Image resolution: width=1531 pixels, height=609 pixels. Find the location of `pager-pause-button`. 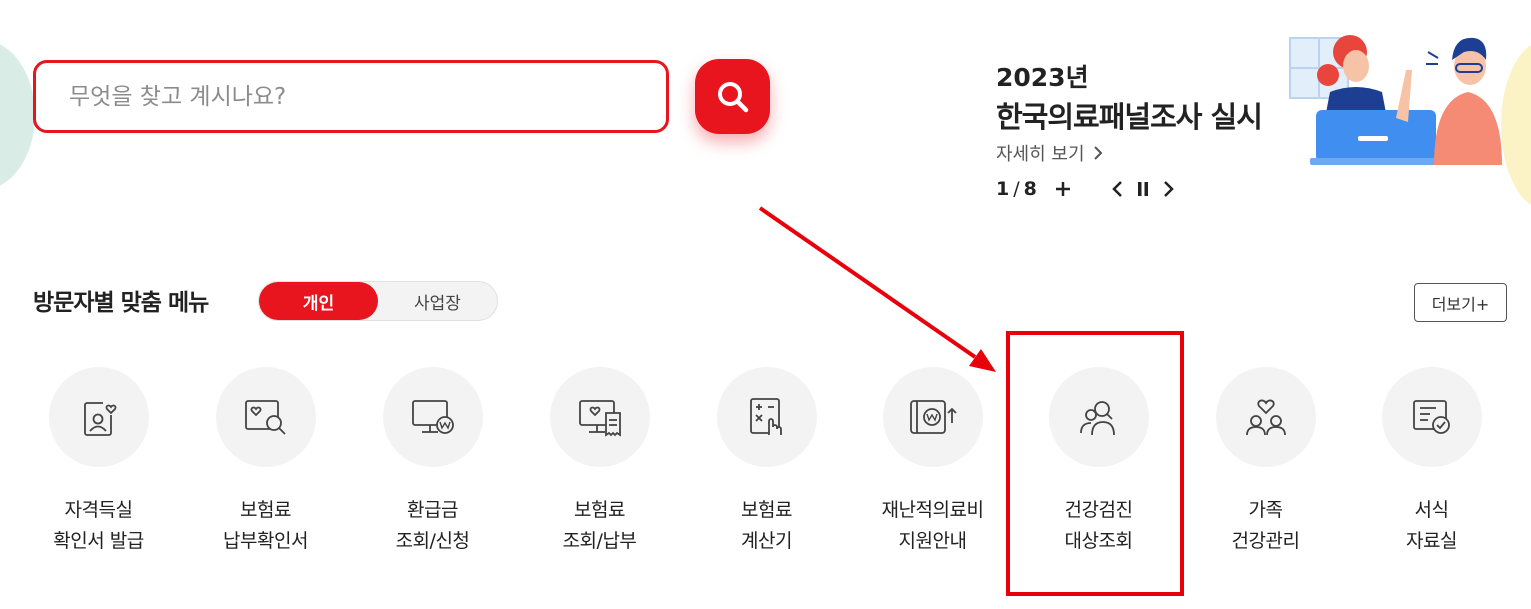

pager-pause-button is located at coordinates (1143, 189).